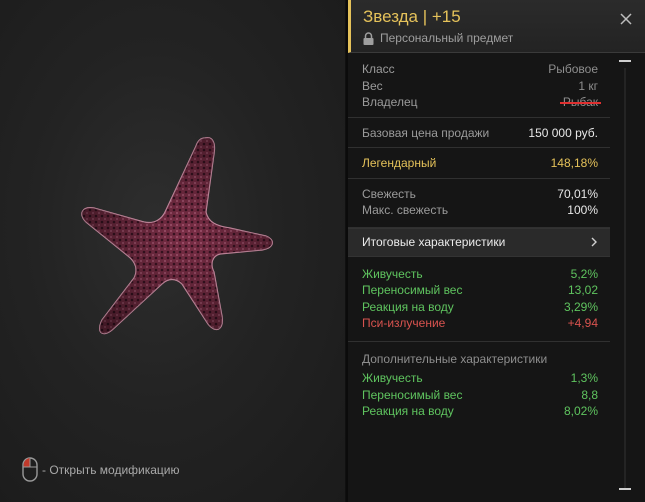 This screenshot has width=645, height=502. I want to click on weight-row: Вес 1 кг, so click(480, 86).